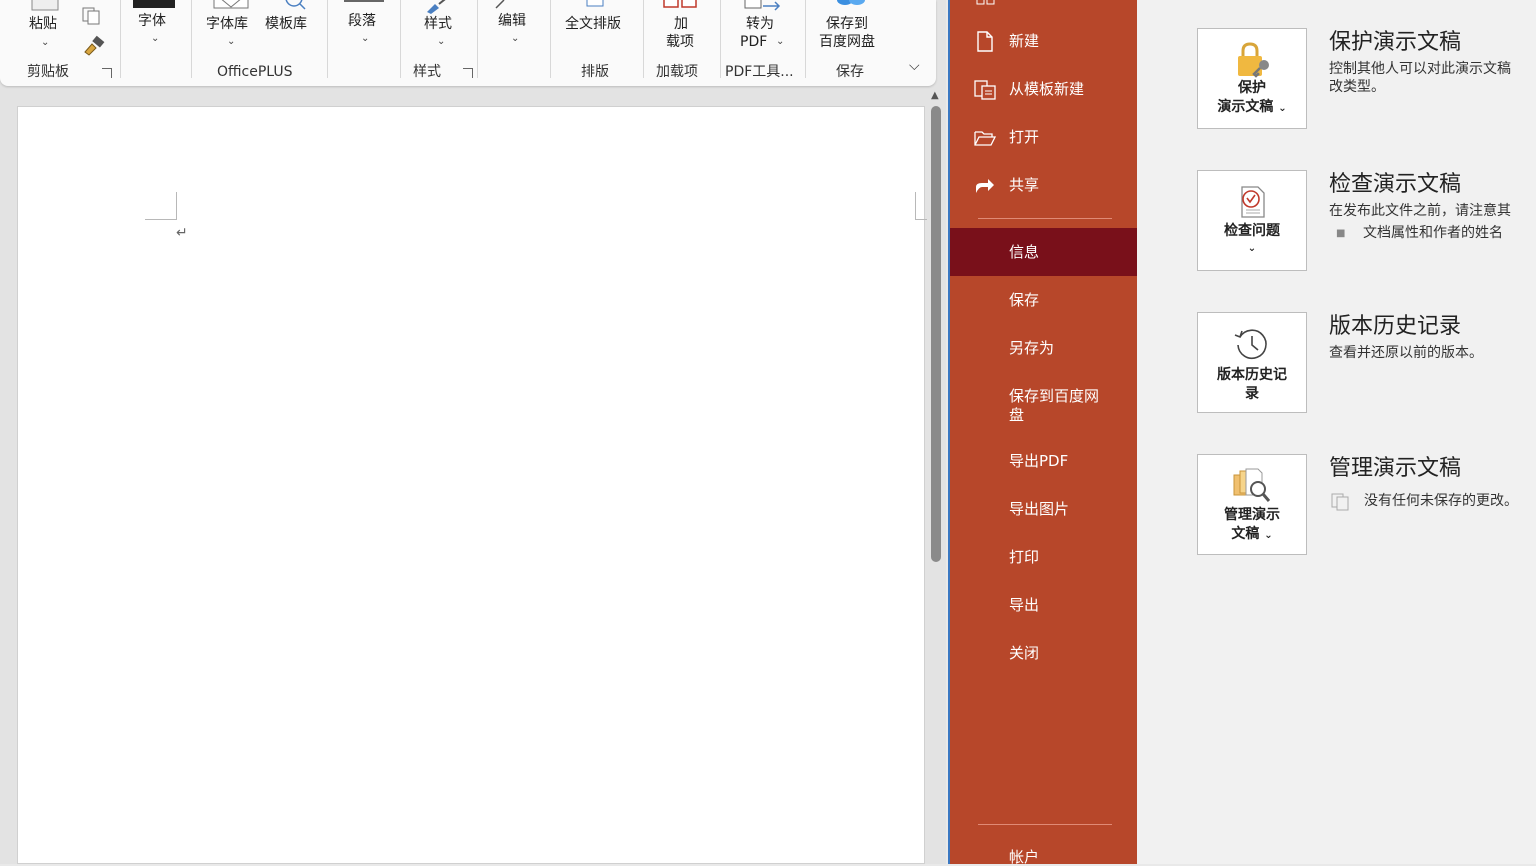 The width and height of the screenshot is (1536, 866). I want to click on addins-button-line1: 加, so click(681, 24).